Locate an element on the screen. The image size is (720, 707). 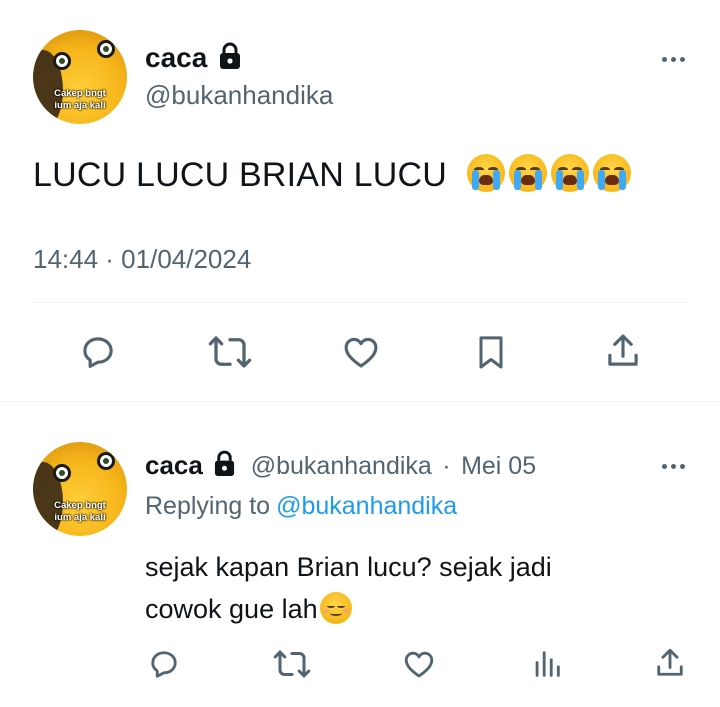
views-button is located at coordinates (547, 664).